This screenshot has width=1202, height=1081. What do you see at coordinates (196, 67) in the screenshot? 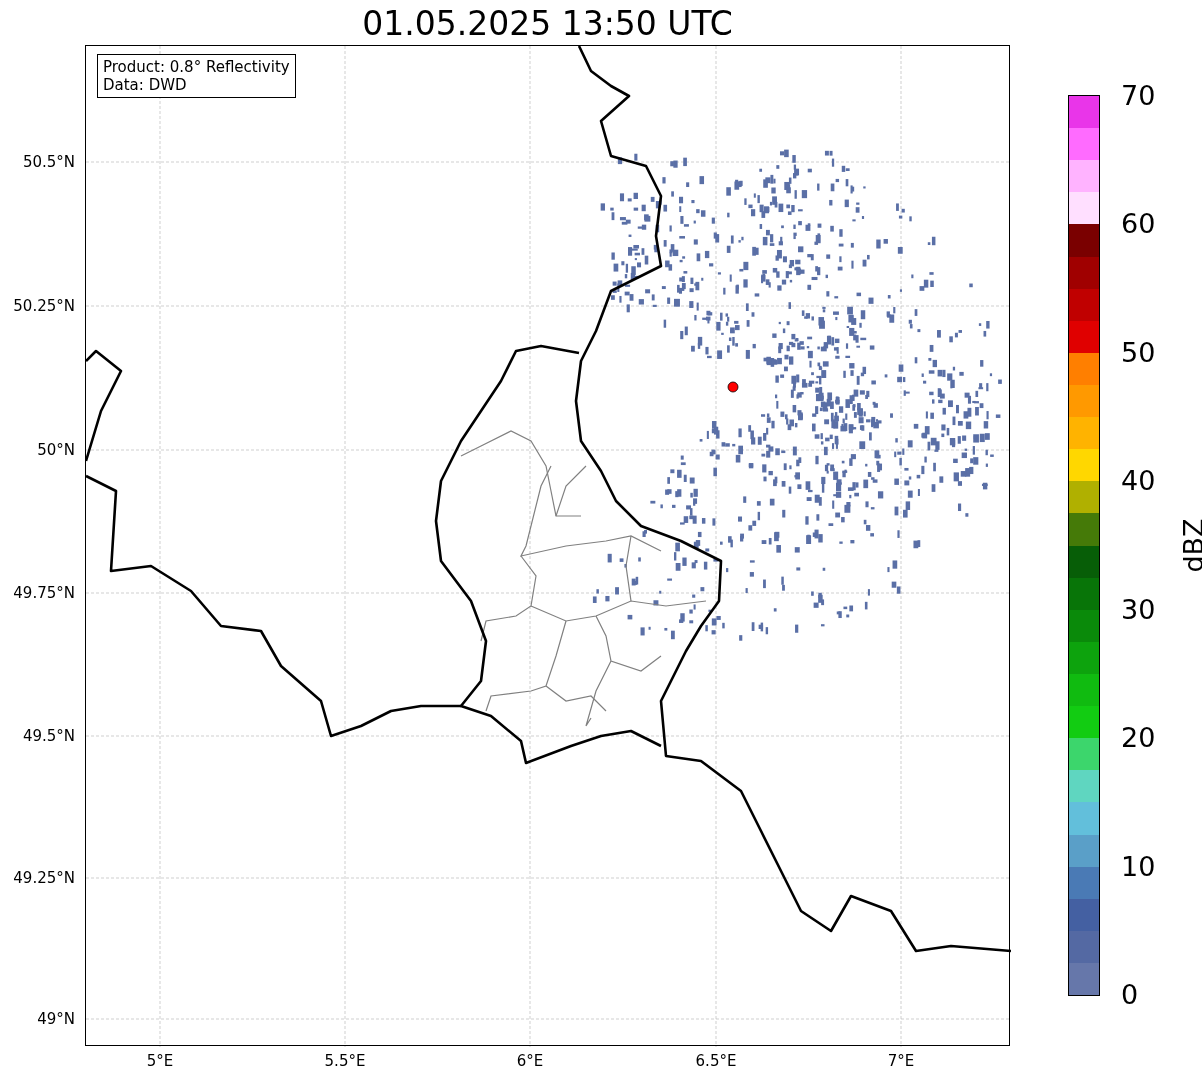
I see `info-text: Product: 0.8° Reflectivity` at bounding box center [196, 67].